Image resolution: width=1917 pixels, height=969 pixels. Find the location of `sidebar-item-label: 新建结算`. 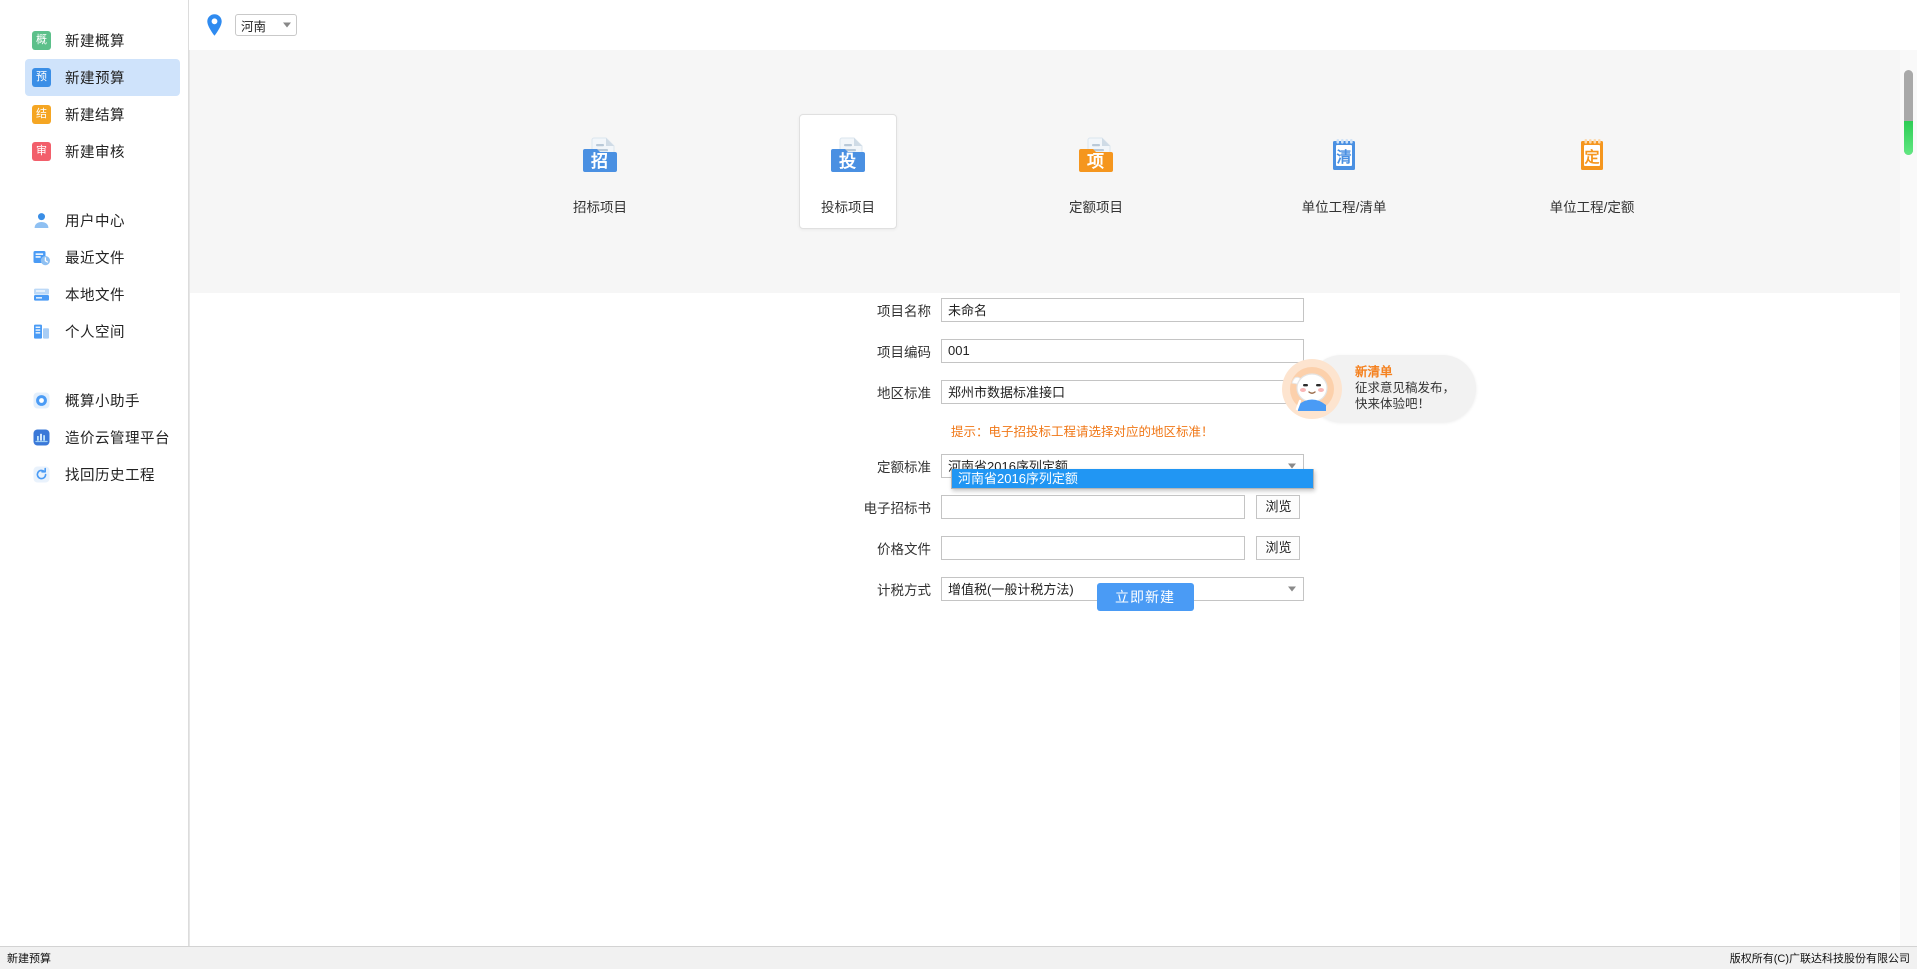

sidebar-item-label: 新建结算 is located at coordinates (95, 116).